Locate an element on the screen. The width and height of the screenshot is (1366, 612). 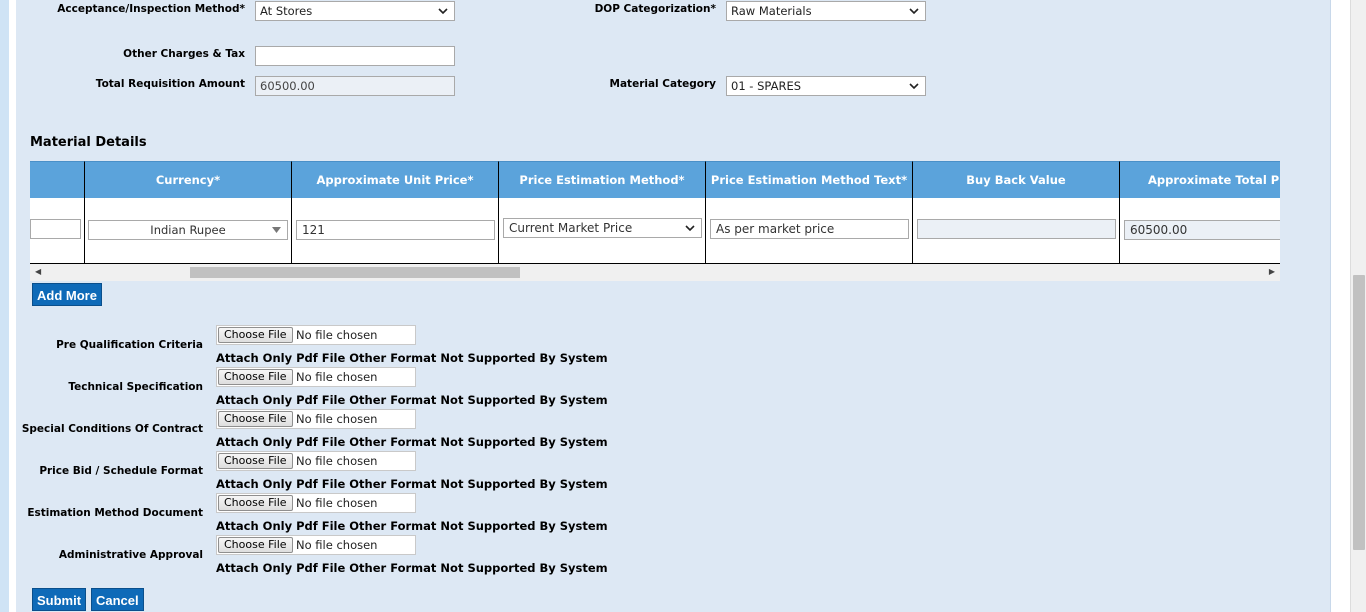
grid-cell-buy-back is located at coordinates (1016, 230).